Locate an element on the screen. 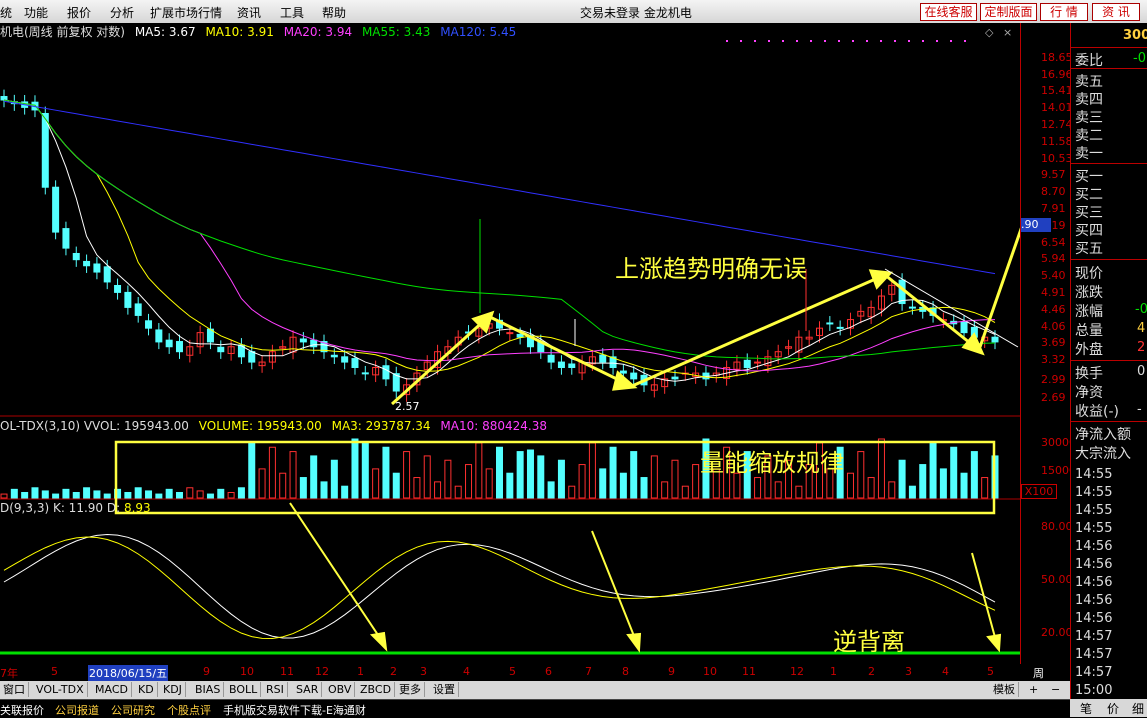  menu-function: 功能 is located at coordinates (36, 12).